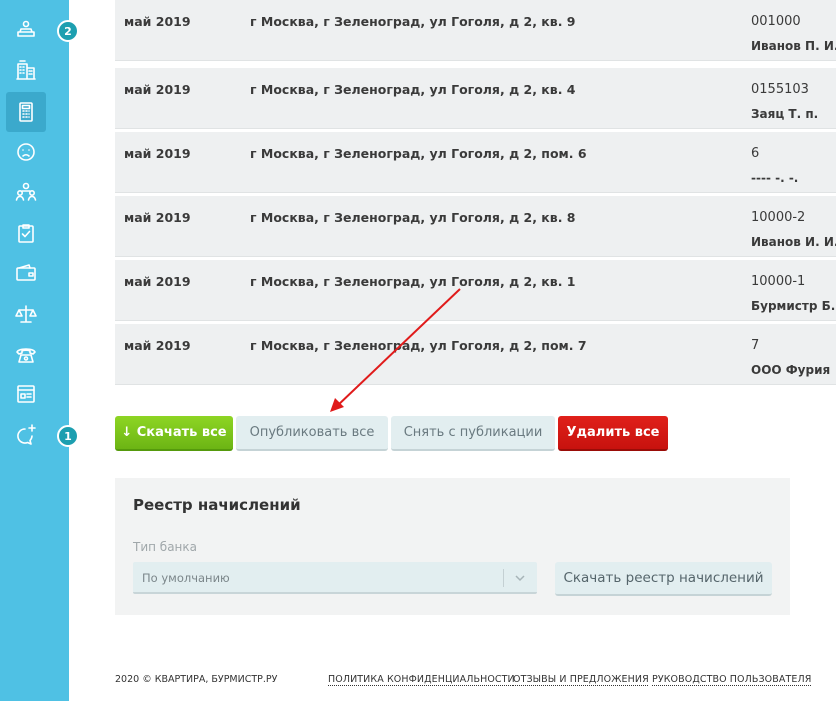  I want to click on scales-icon, so click(26, 314).